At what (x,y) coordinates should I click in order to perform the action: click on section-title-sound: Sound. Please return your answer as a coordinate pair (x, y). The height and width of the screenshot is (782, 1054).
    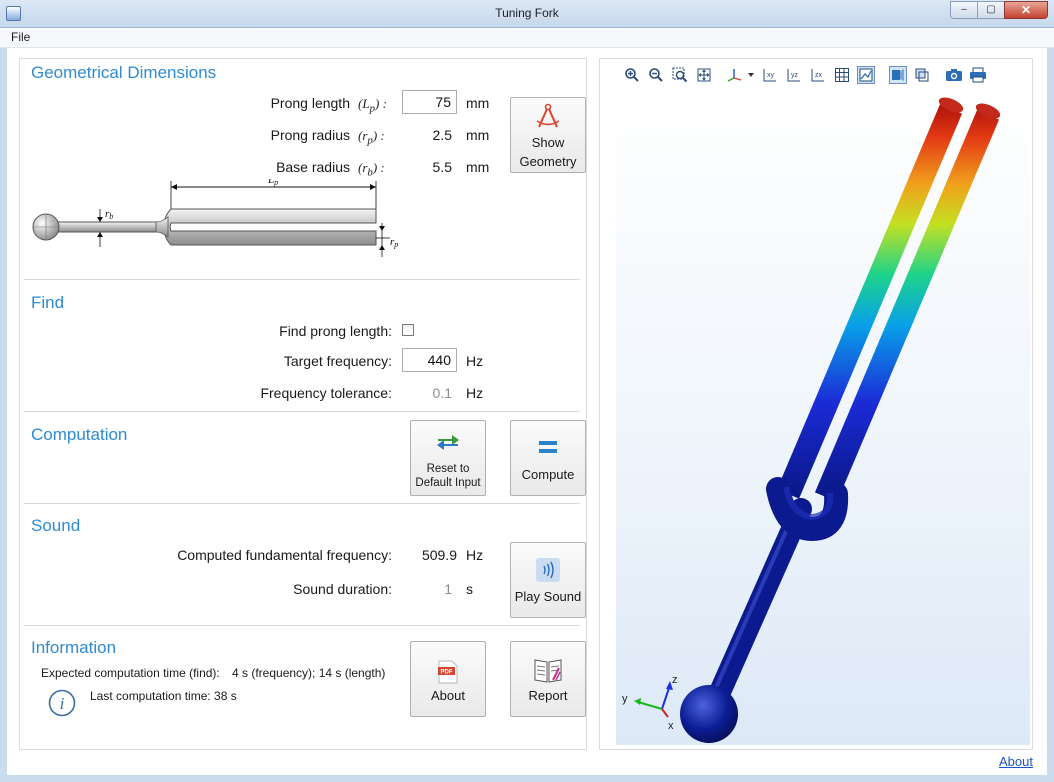
    Looking at the image, I should click on (56, 525).